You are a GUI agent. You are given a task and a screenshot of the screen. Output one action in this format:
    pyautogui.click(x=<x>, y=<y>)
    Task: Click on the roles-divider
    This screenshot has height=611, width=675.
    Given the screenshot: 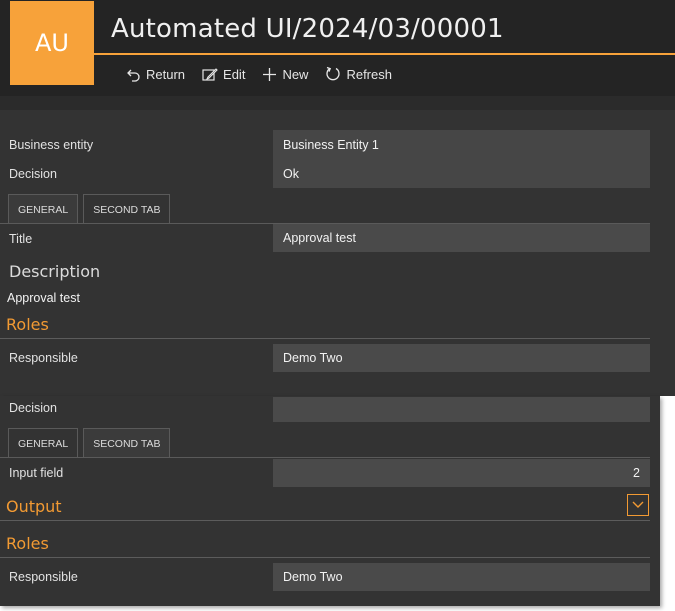 What is the action you would take?
    pyautogui.click(x=325, y=338)
    